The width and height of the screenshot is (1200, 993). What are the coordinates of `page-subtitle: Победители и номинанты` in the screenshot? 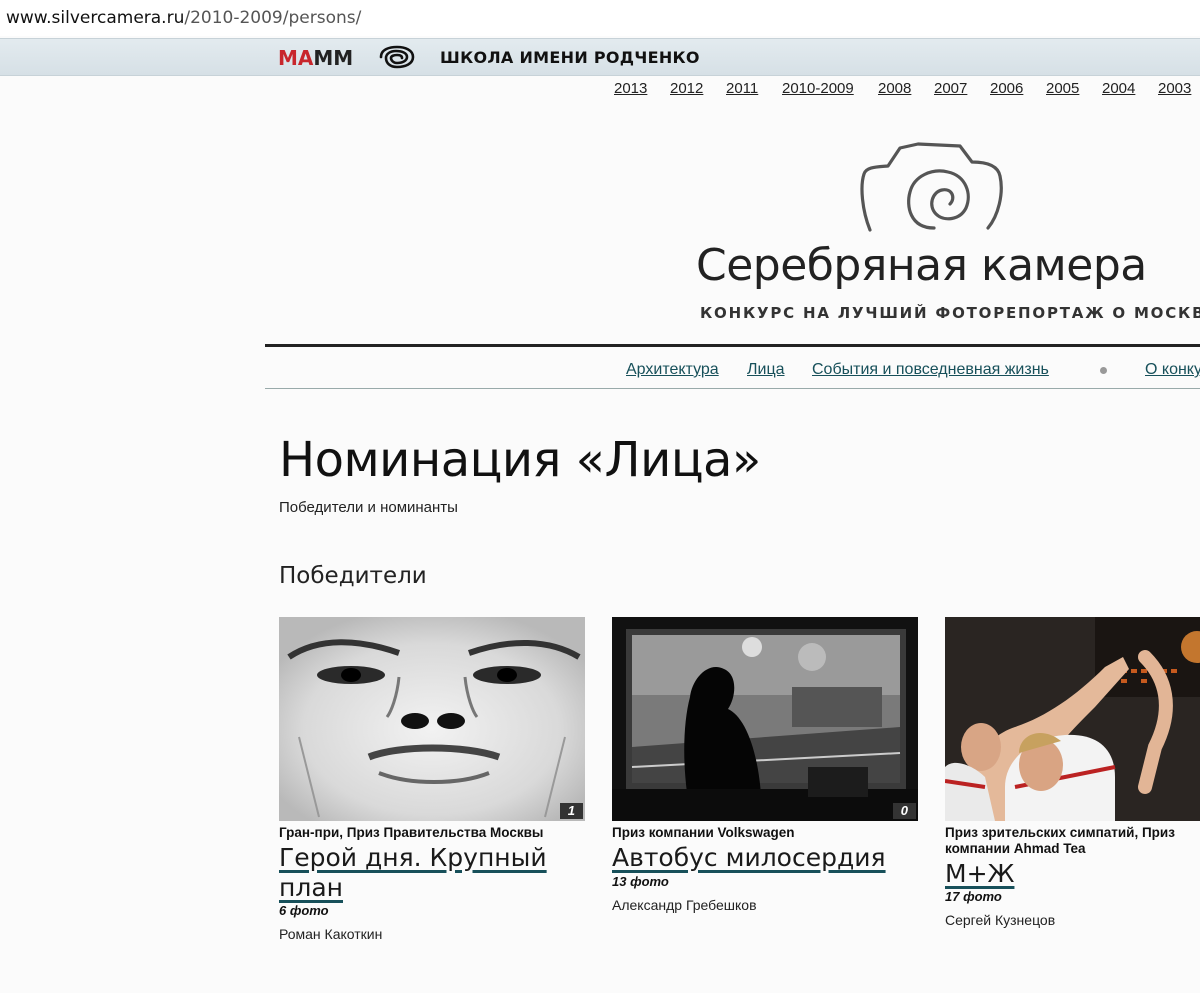 It's located at (368, 507).